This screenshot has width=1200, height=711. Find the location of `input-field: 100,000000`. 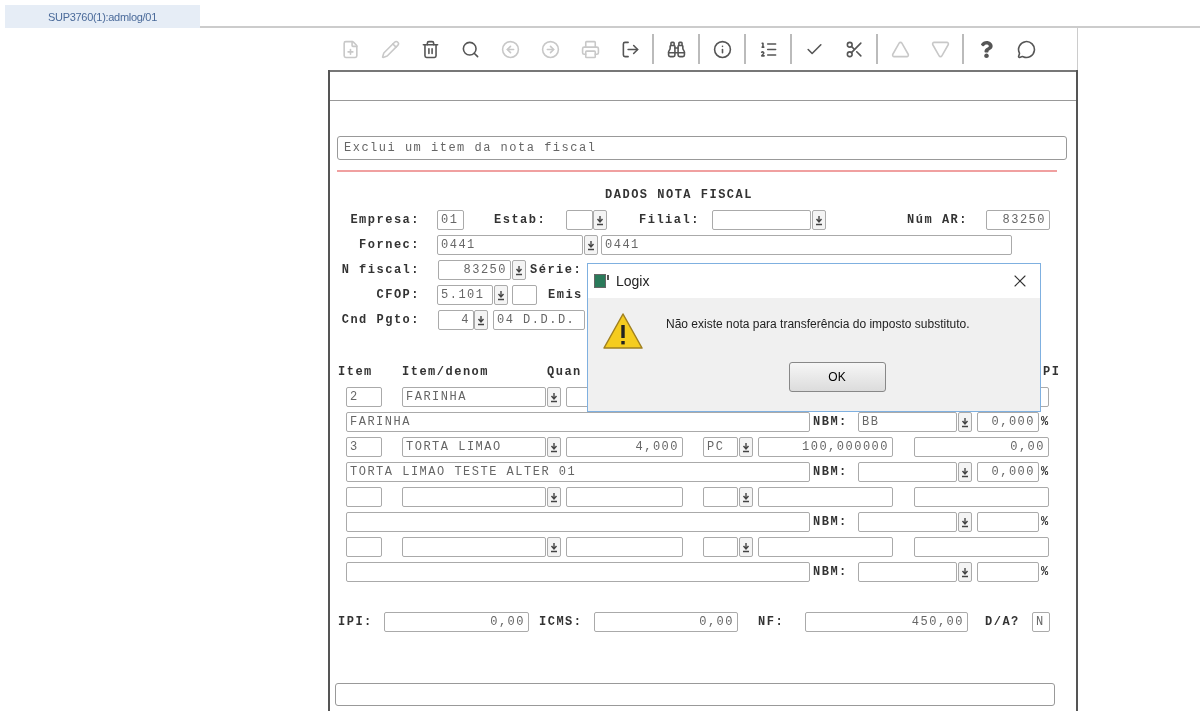

input-field: 100,000000 is located at coordinates (825, 447).